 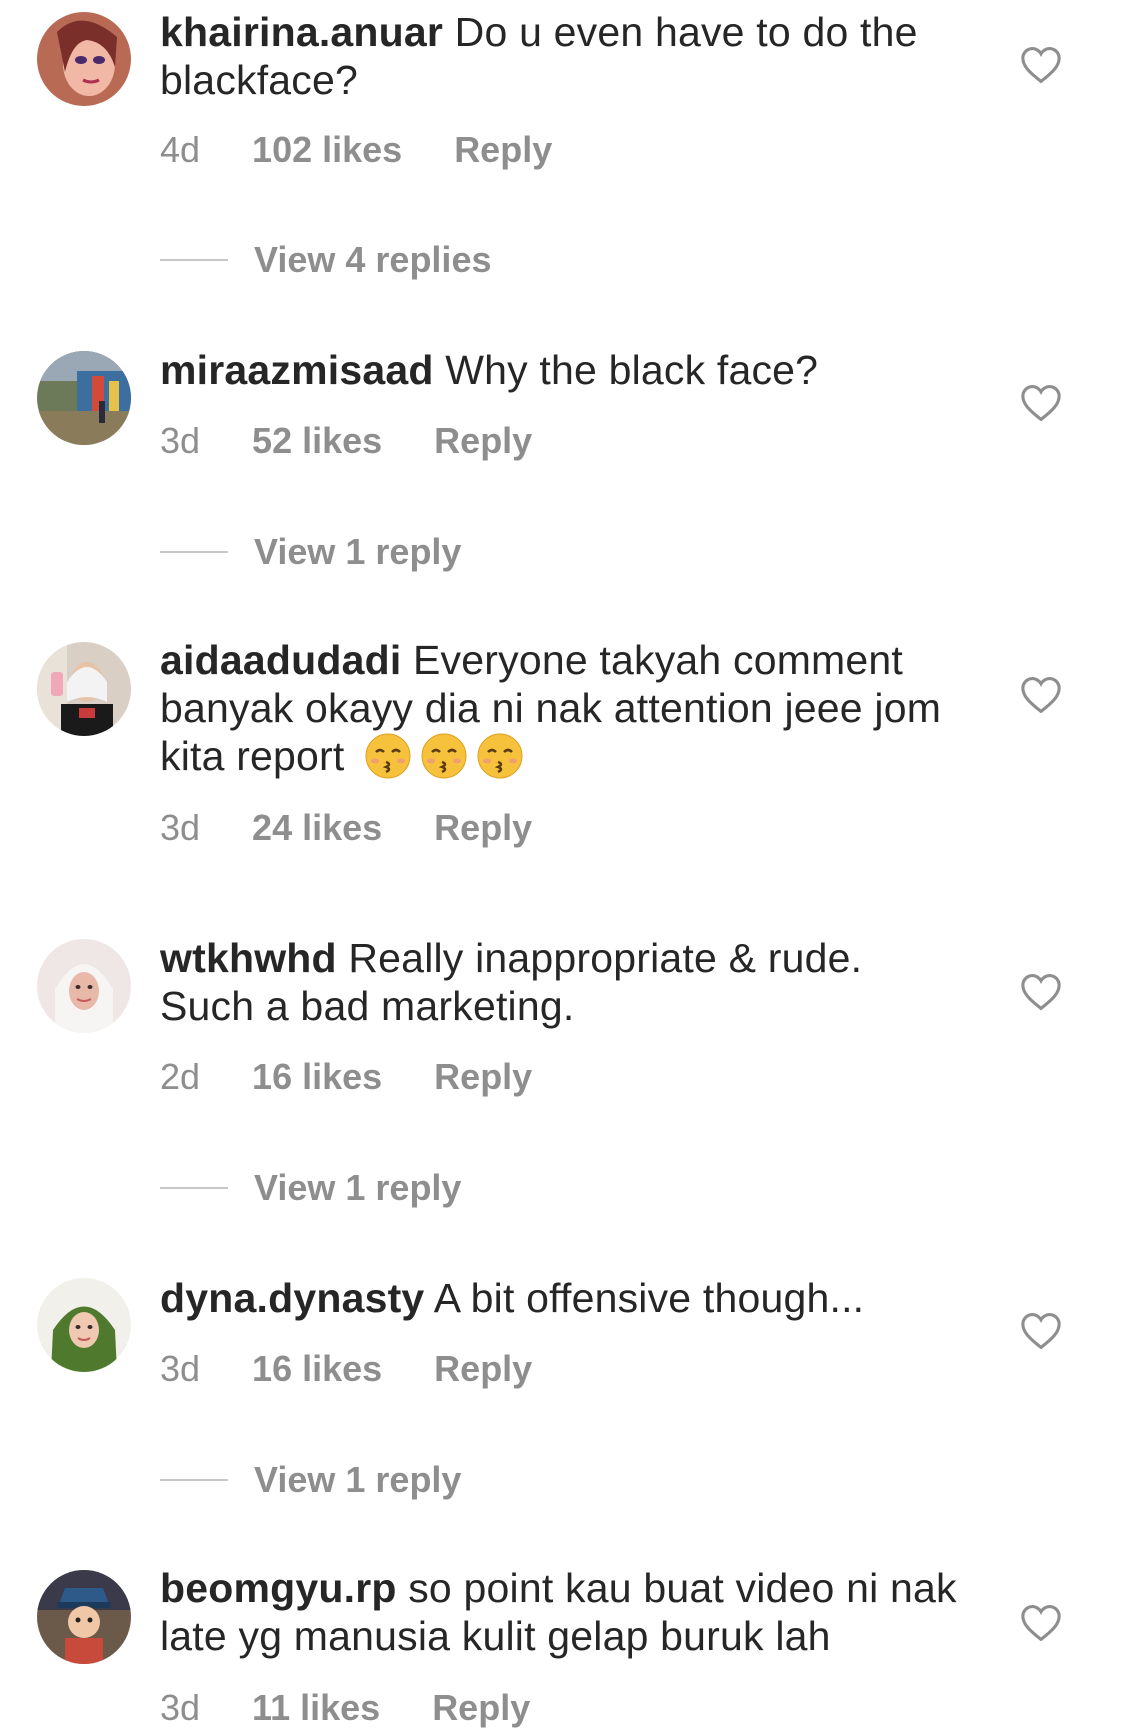 What do you see at coordinates (280, 660) in the screenshot?
I see `comment-username: aidaadudadi` at bounding box center [280, 660].